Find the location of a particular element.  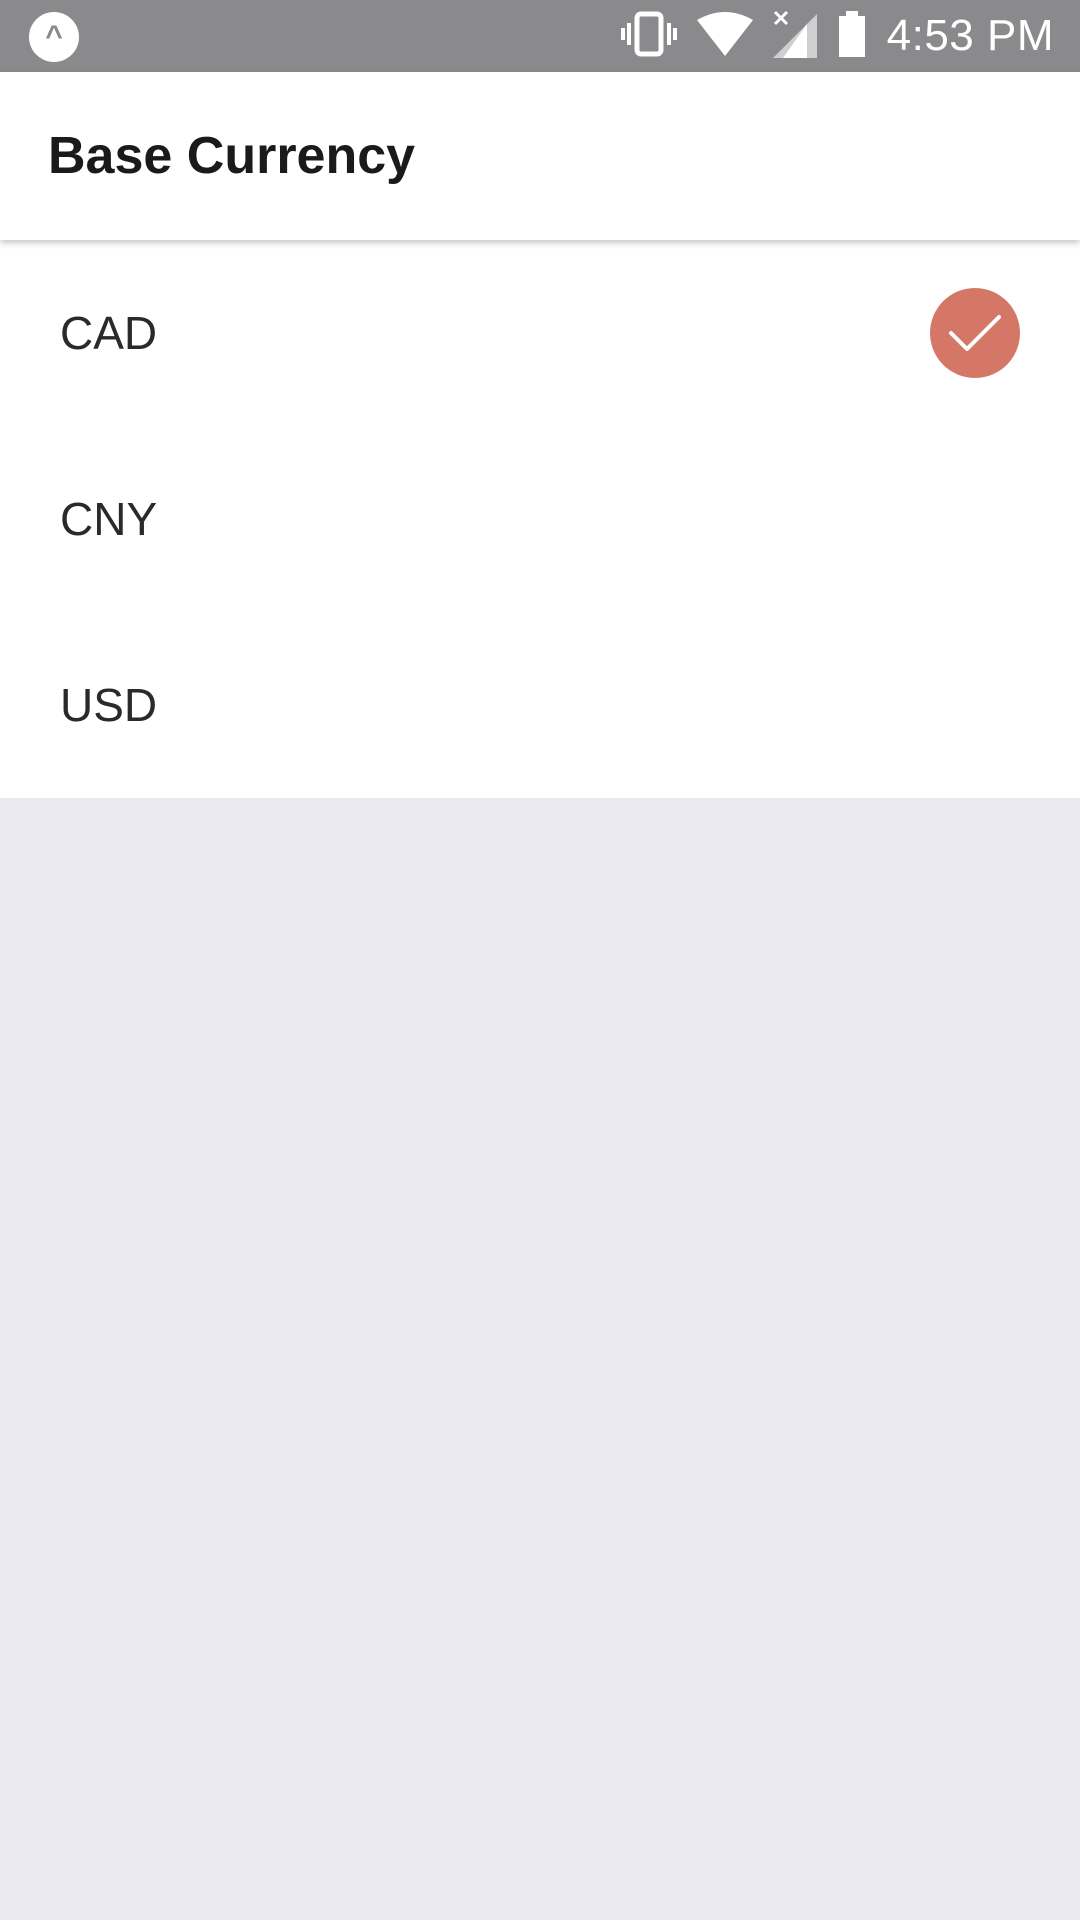

page-title: Base Currency is located at coordinates (232, 156).